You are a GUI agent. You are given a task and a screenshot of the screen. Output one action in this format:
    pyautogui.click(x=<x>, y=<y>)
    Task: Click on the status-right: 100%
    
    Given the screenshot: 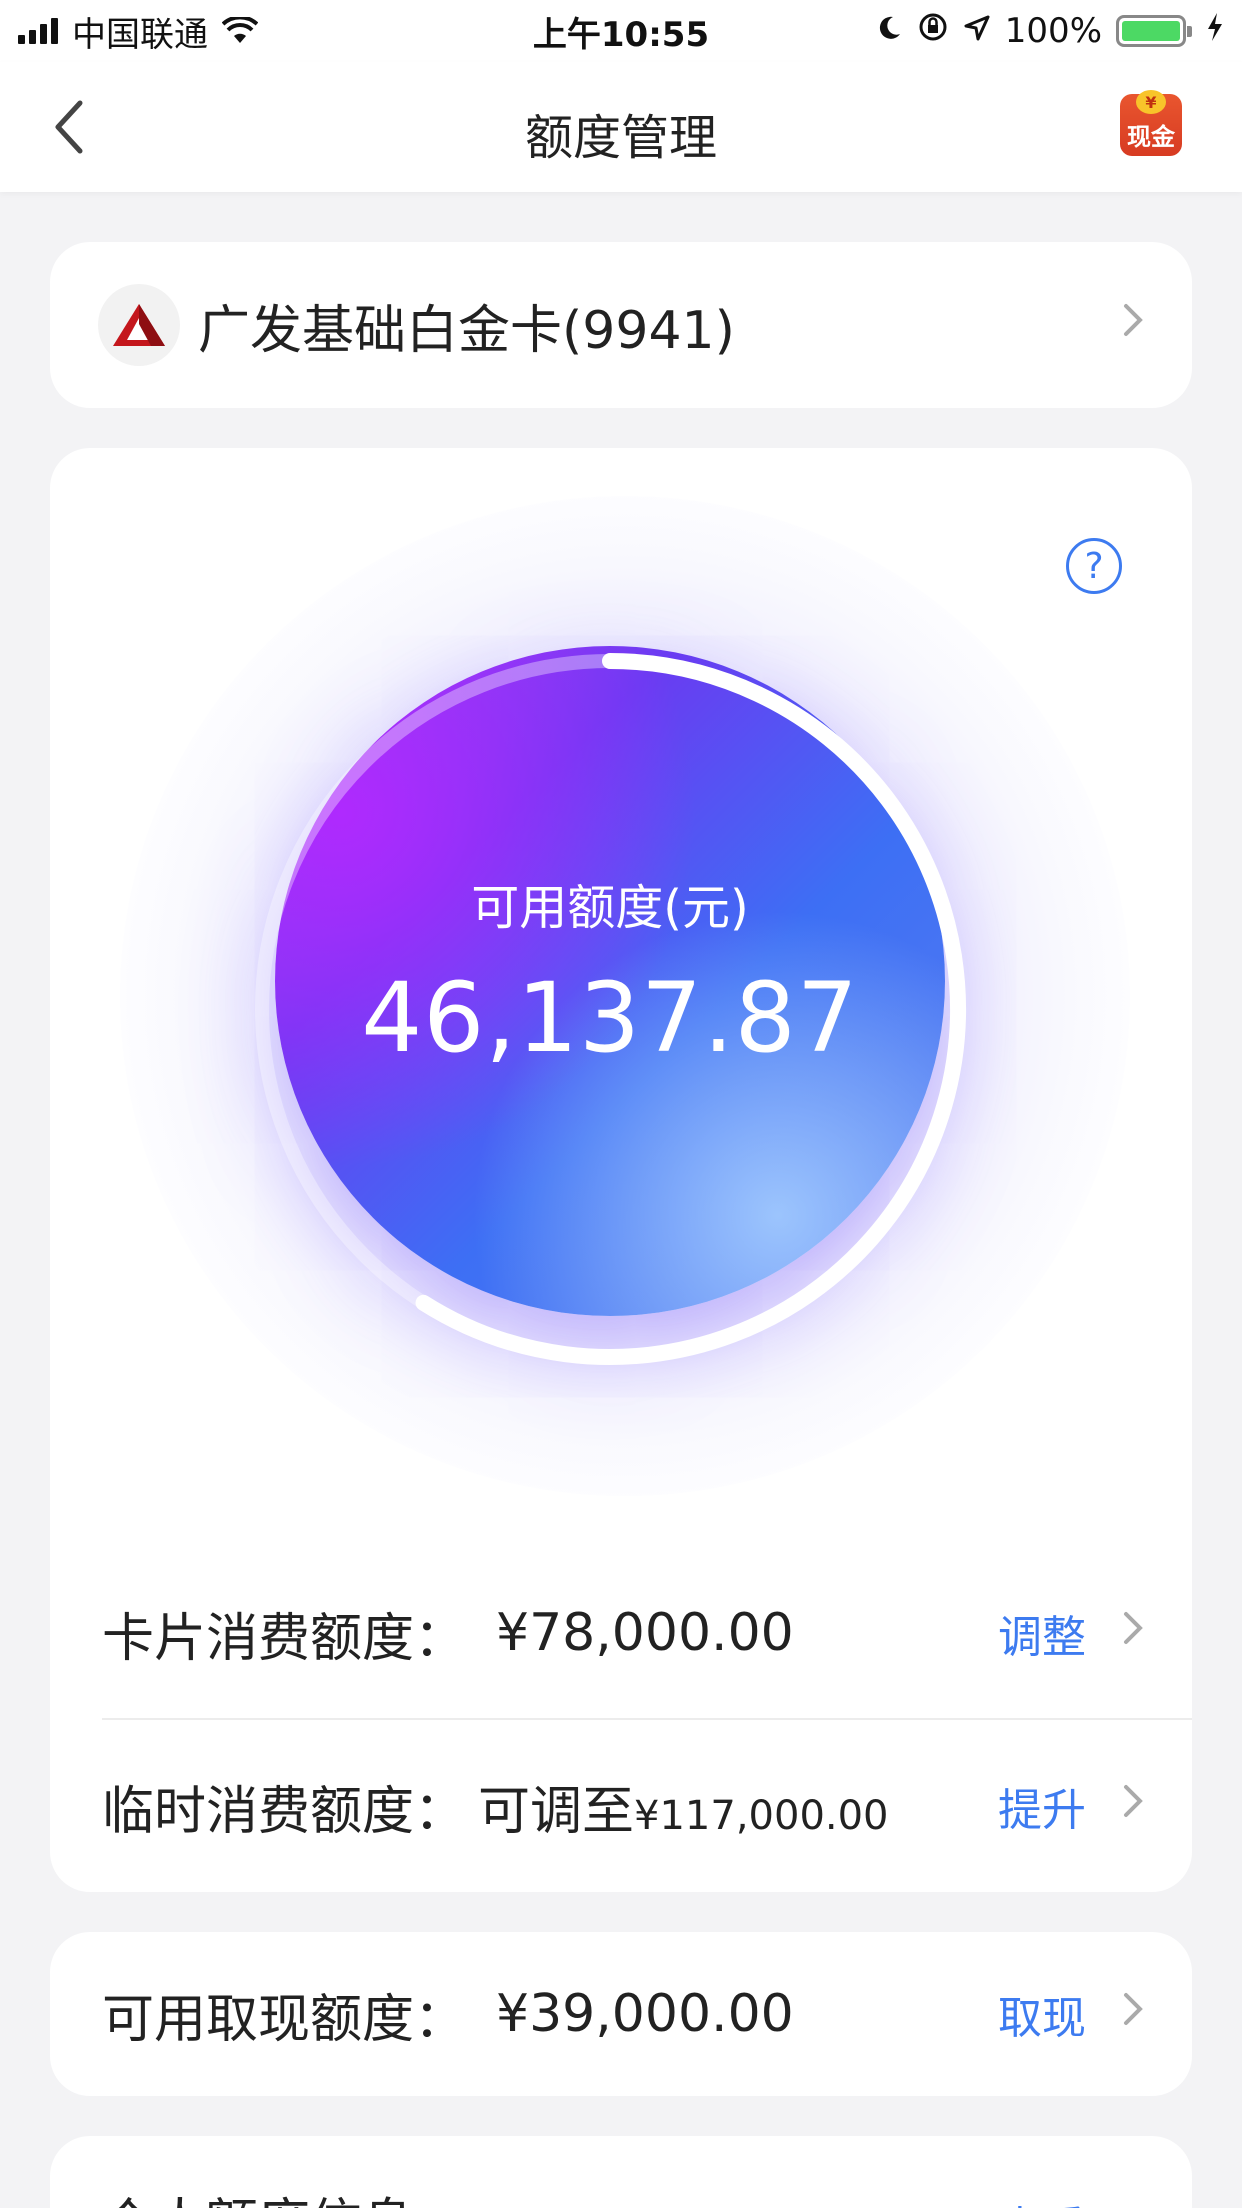 What is the action you would take?
    pyautogui.click(x=1049, y=31)
    